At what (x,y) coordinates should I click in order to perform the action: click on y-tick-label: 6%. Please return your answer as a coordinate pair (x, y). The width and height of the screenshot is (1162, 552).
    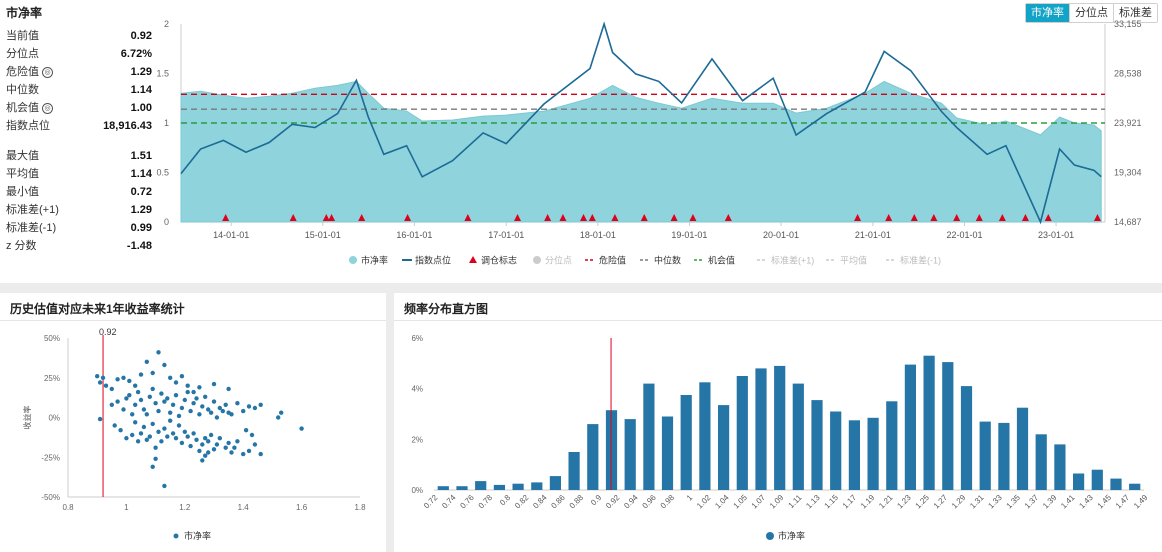
    Looking at the image, I should click on (417, 338).